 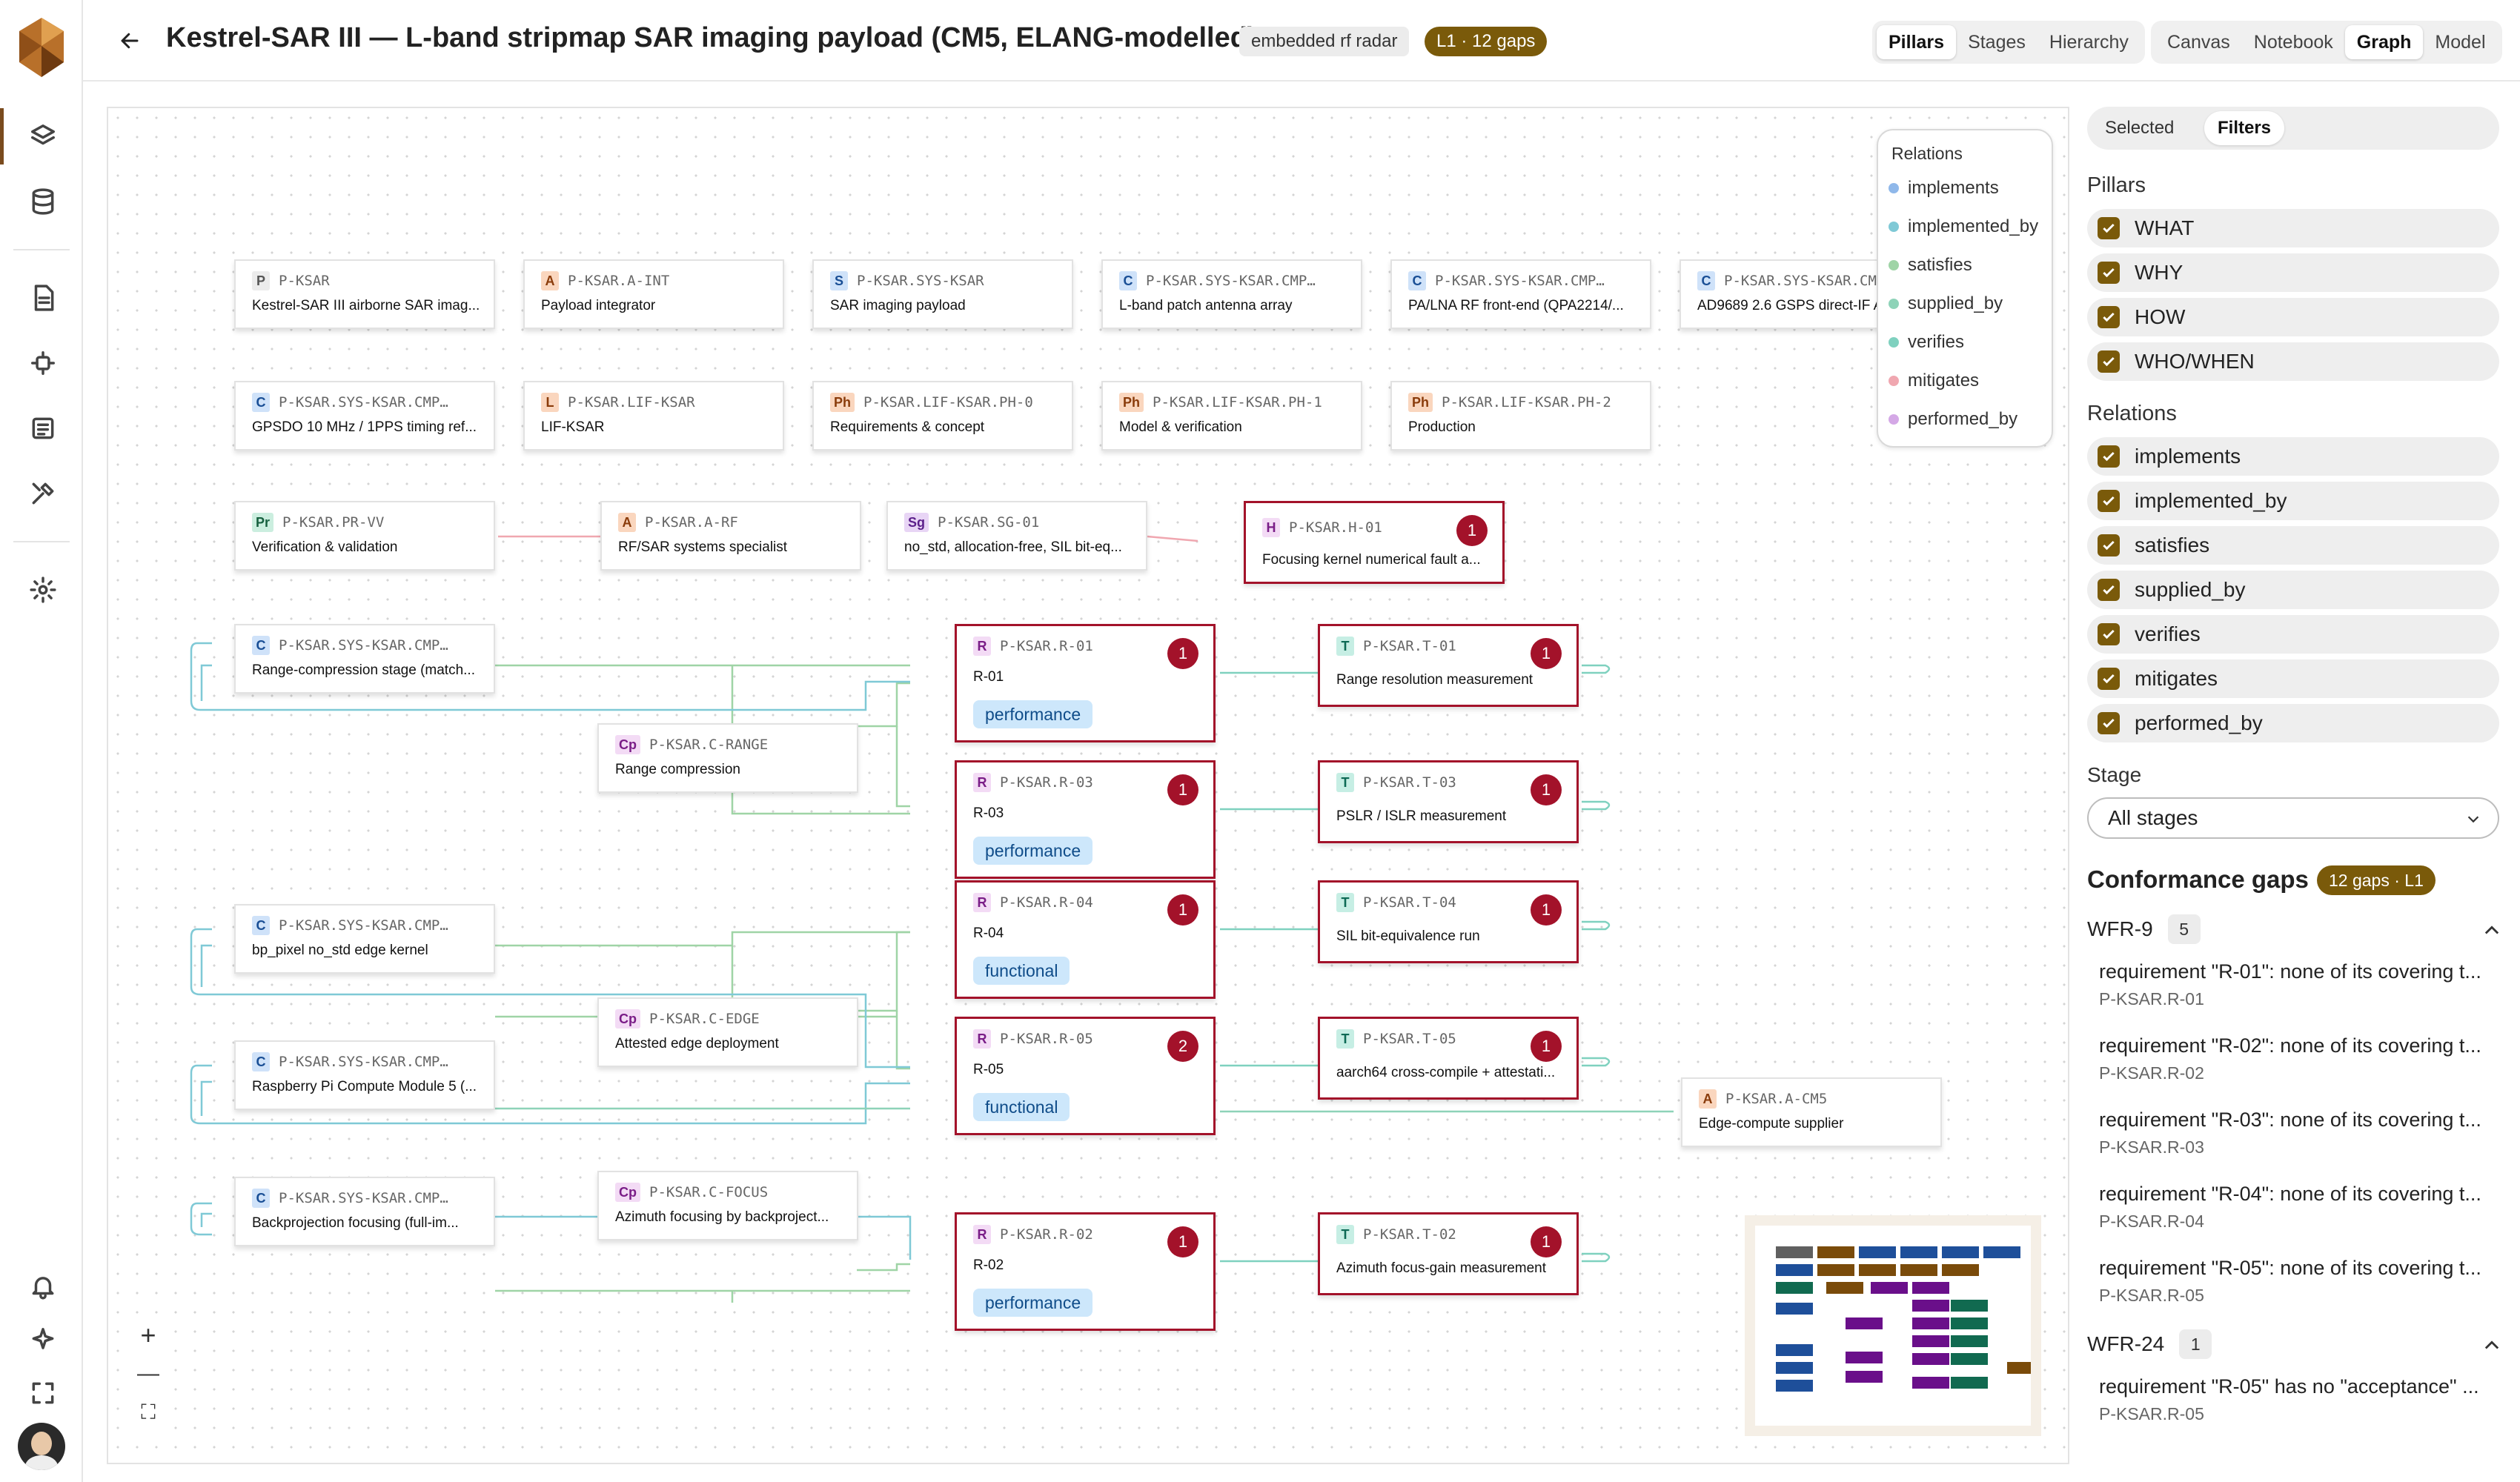 I want to click on document-icon, so click(x=43, y=298).